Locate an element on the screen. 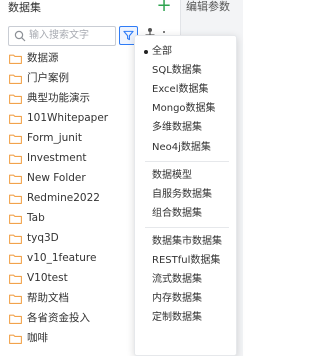  list-item: 各省资金投入 is located at coordinates (65, 318).